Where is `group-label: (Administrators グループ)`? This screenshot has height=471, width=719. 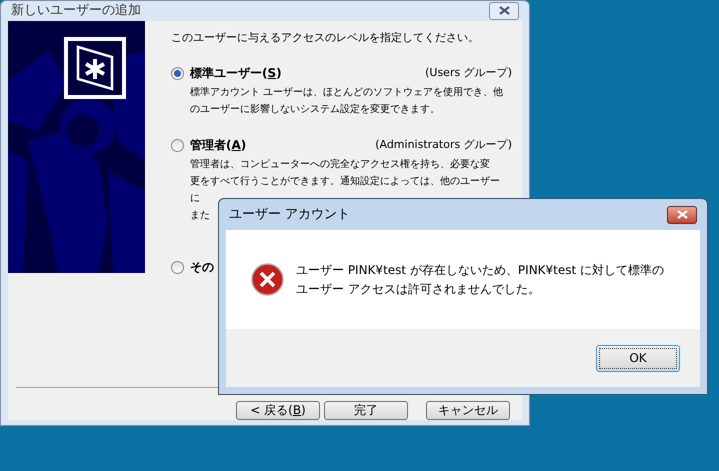 group-label: (Administrators グループ) is located at coordinates (444, 144).